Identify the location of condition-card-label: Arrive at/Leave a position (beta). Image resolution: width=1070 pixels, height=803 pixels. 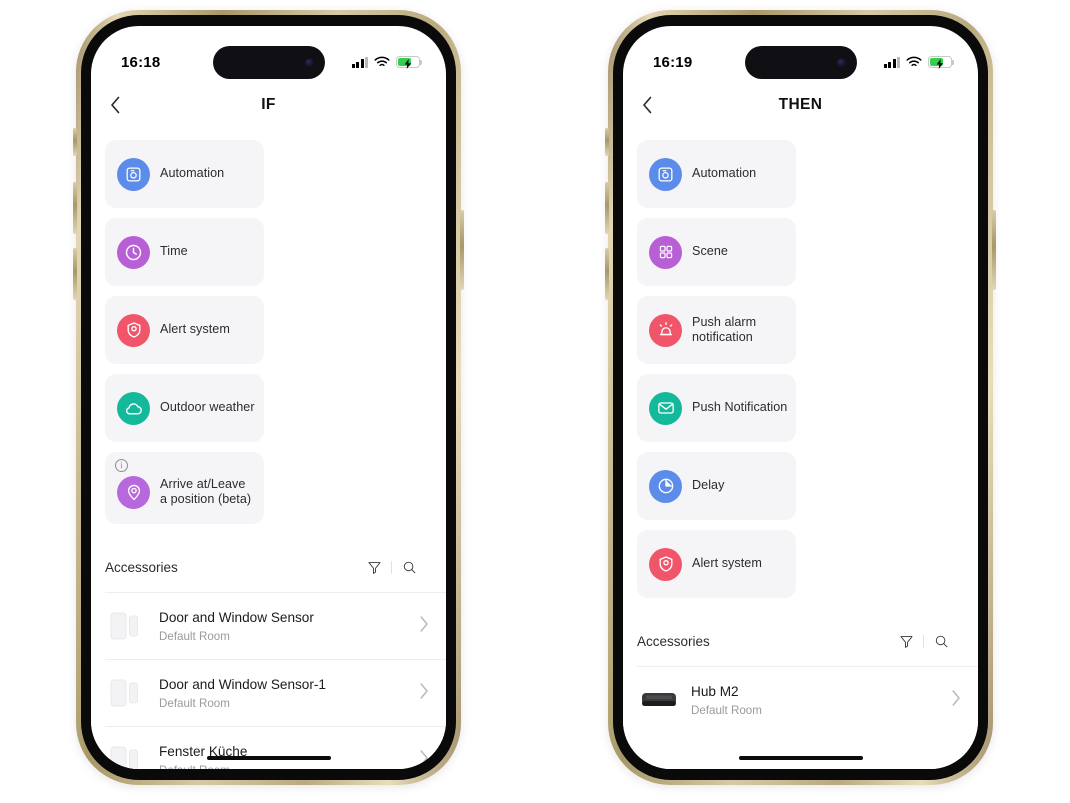
(206, 491).